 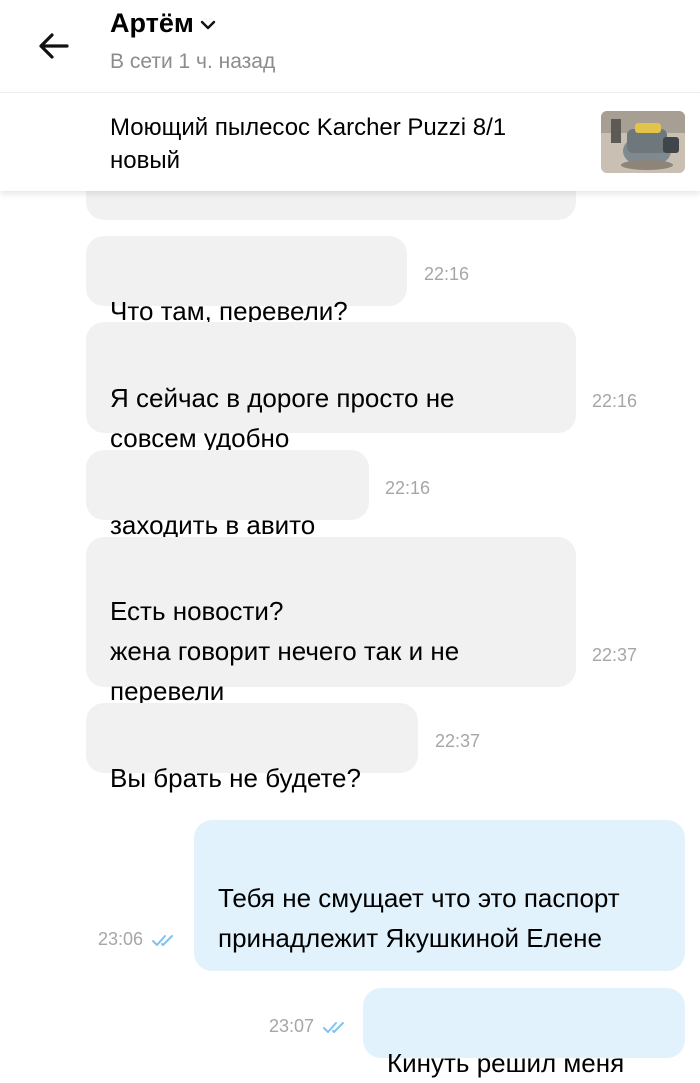 I want to click on item-thumbnail, so click(x=643, y=142).